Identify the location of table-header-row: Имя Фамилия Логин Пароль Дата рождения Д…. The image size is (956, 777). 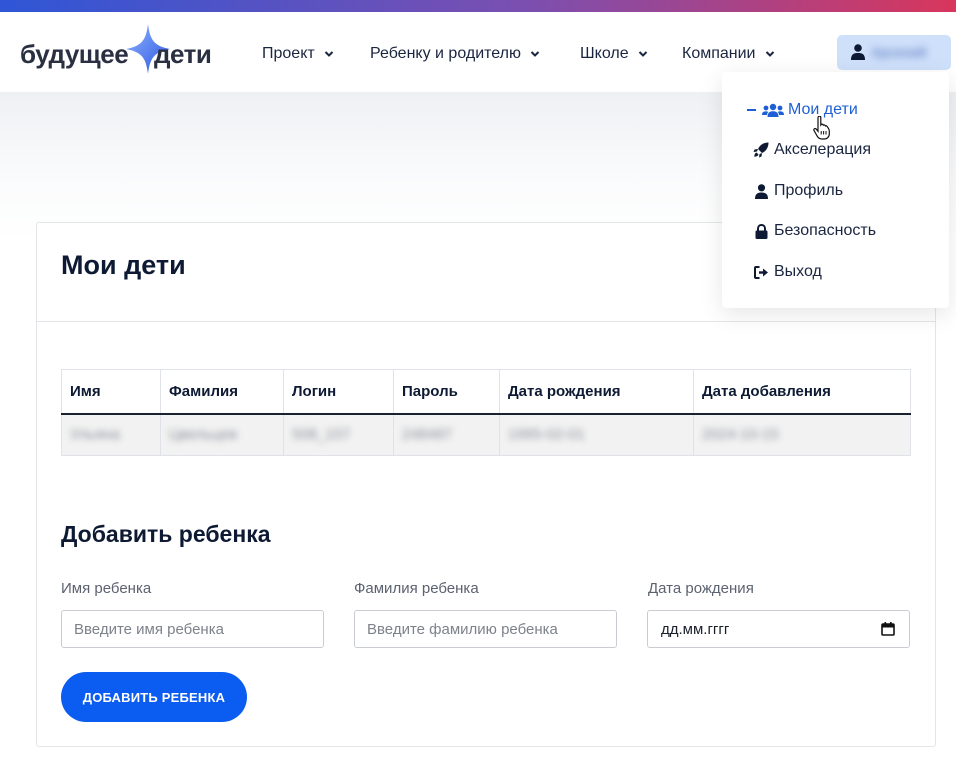
(486, 392).